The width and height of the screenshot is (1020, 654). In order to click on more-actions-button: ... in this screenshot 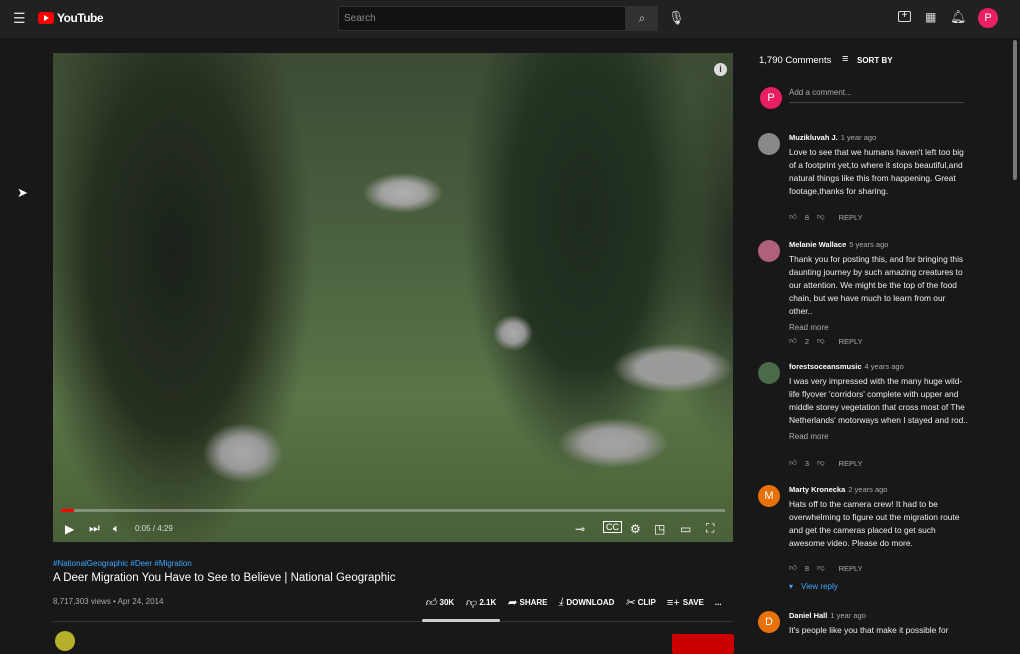, I will do `click(718, 602)`.